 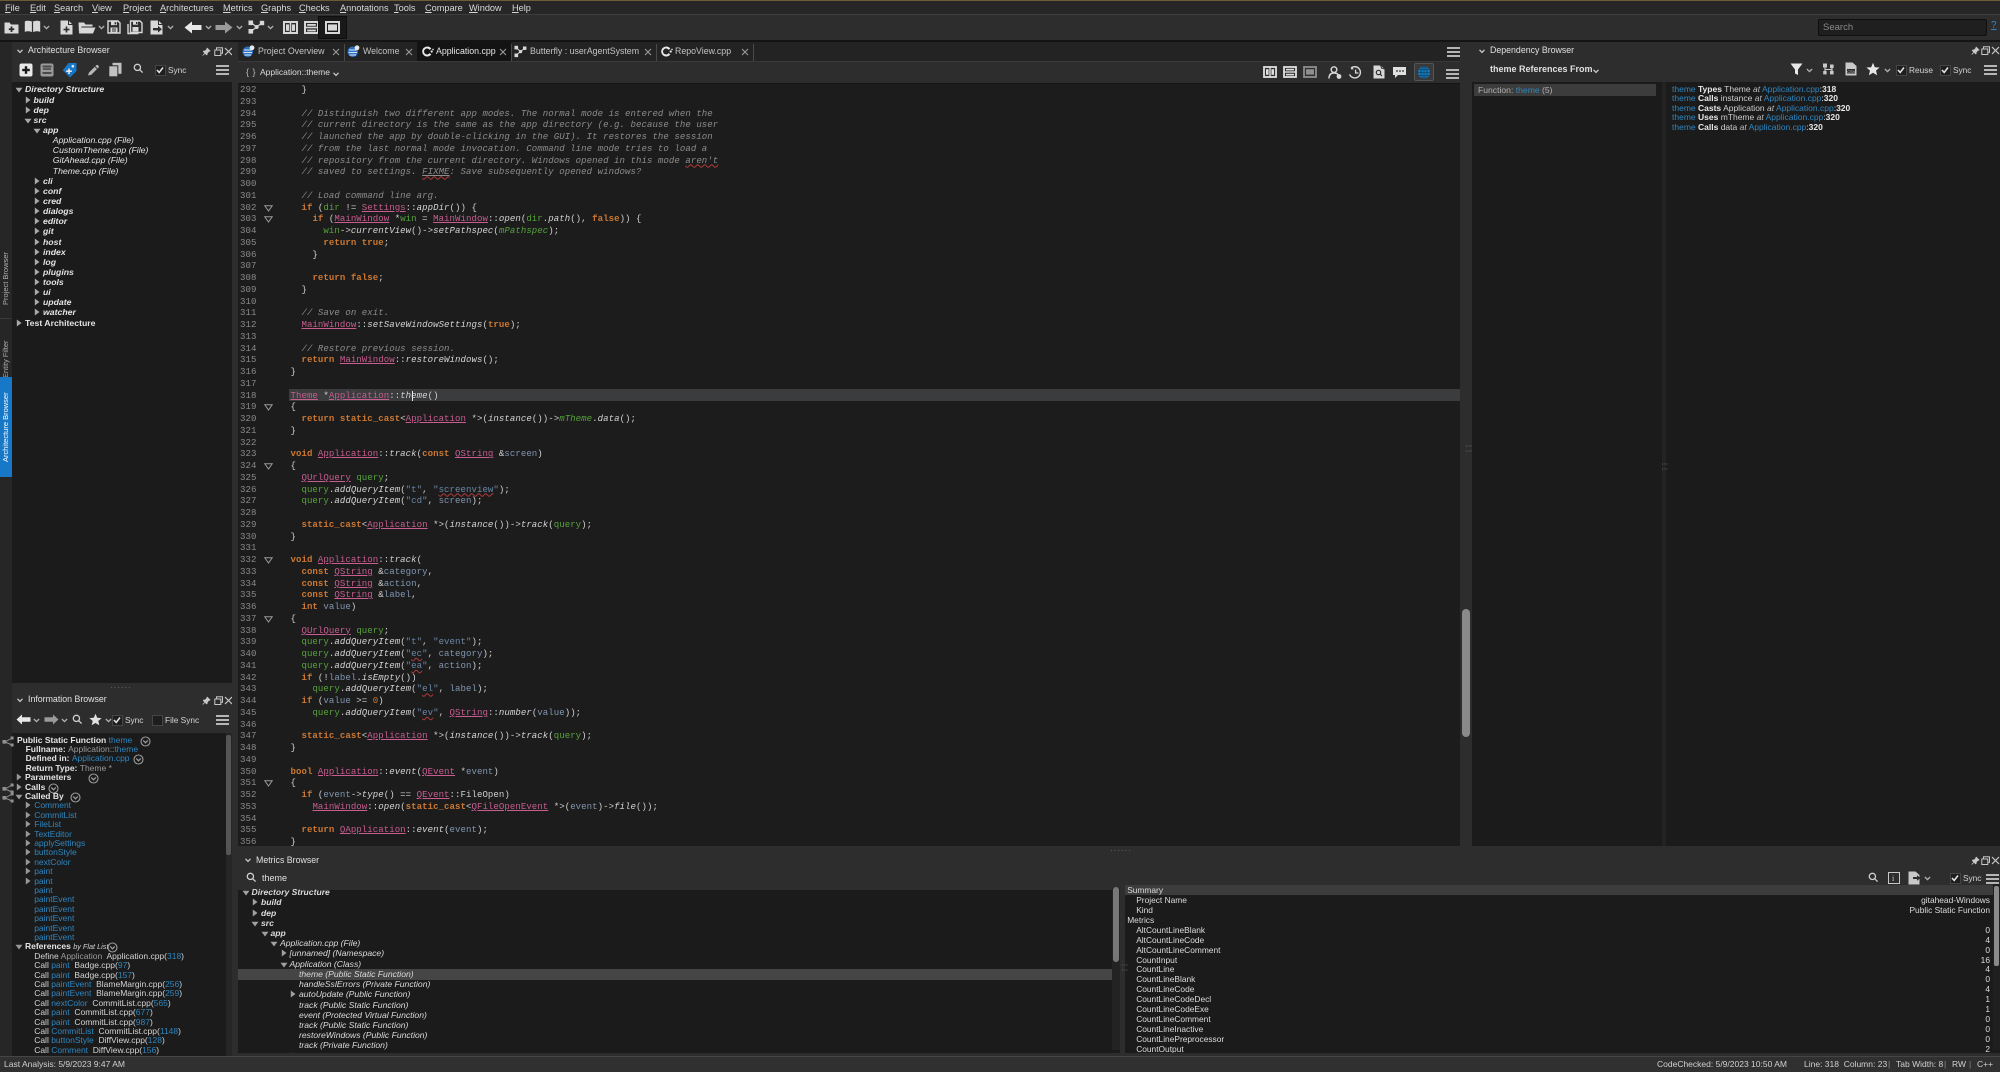 What do you see at coordinates (1851, 71) in the screenshot?
I see `svg-text: CSV` at bounding box center [1851, 71].